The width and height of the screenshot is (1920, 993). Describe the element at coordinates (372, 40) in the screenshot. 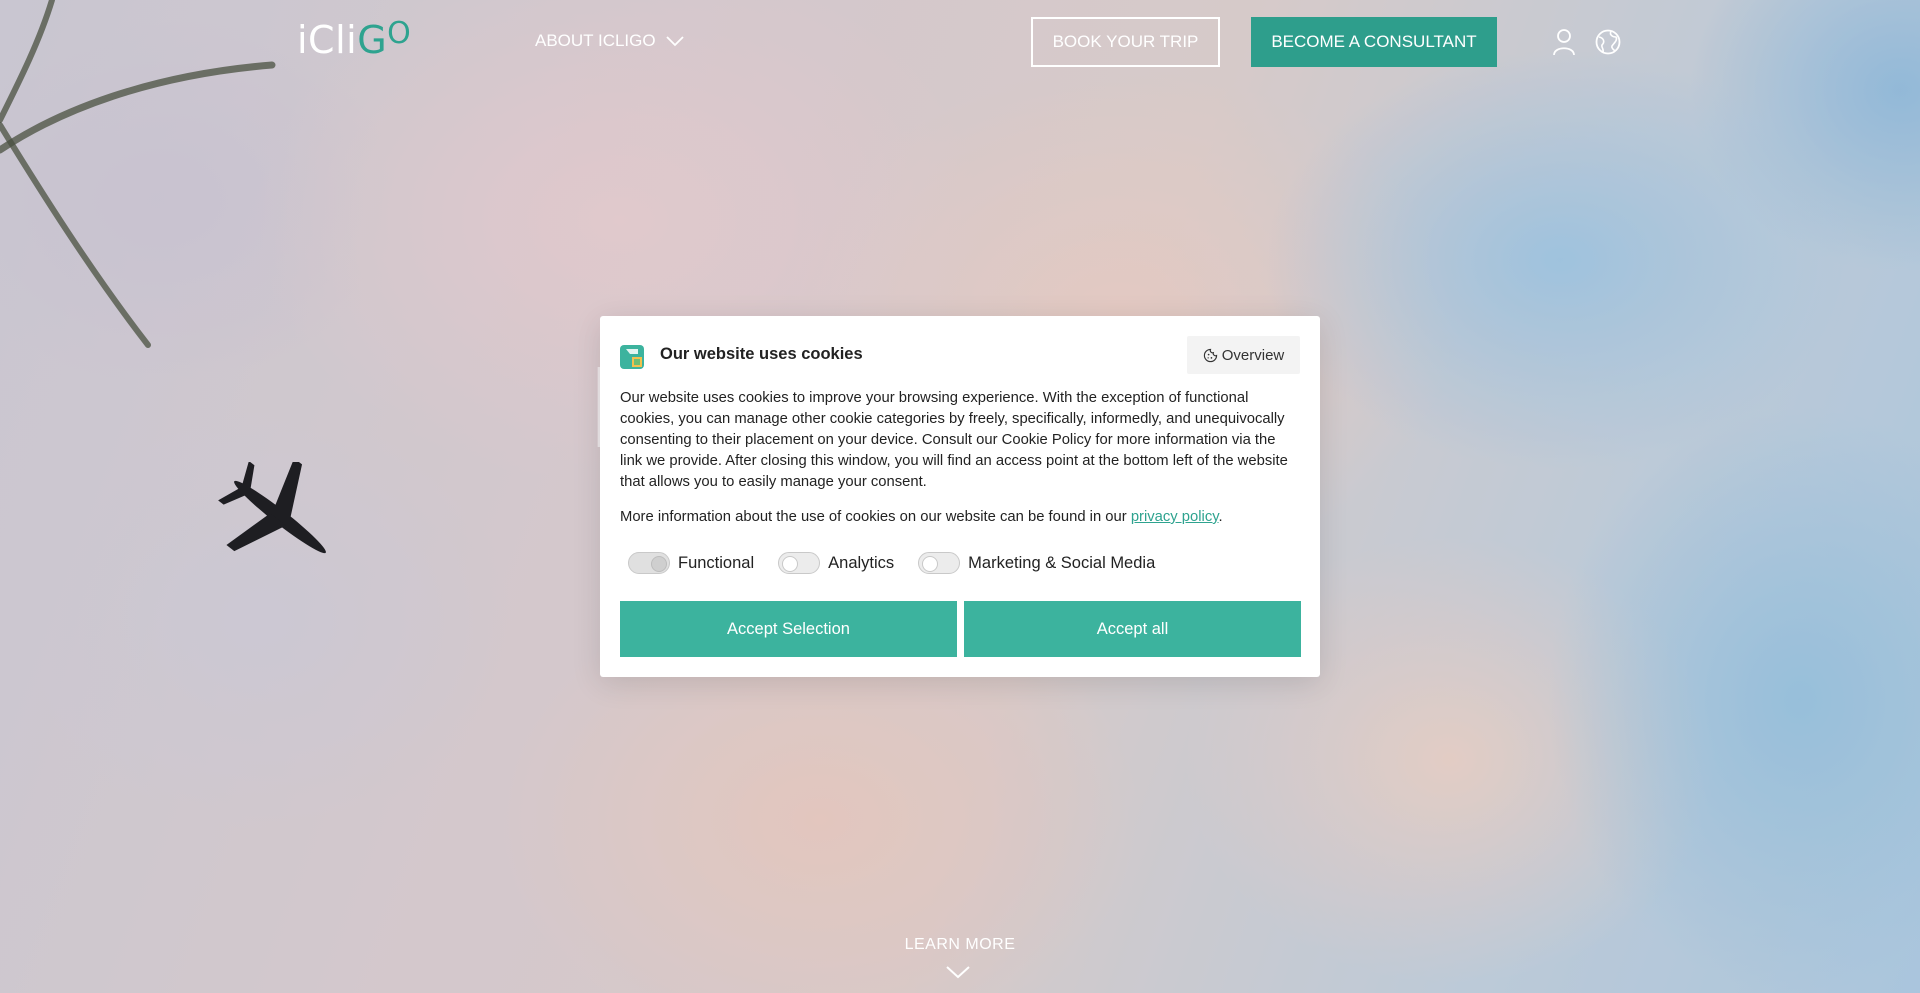

I see `logo-text-g: G` at that location.